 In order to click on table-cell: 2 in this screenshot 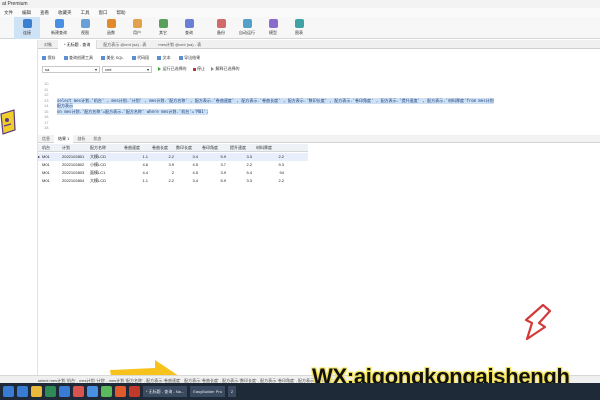, I will do `click(172, 172)`.